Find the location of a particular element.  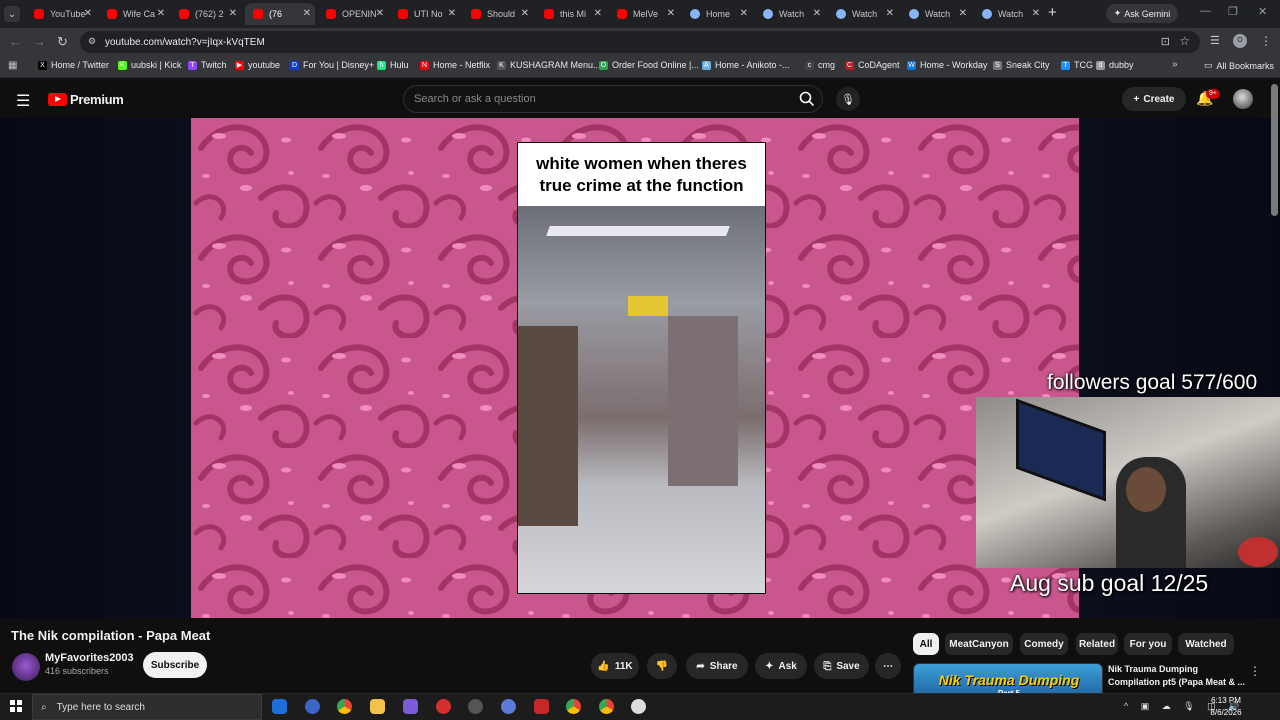

share-button: ➦ Share is located at coordinates (717, 666).